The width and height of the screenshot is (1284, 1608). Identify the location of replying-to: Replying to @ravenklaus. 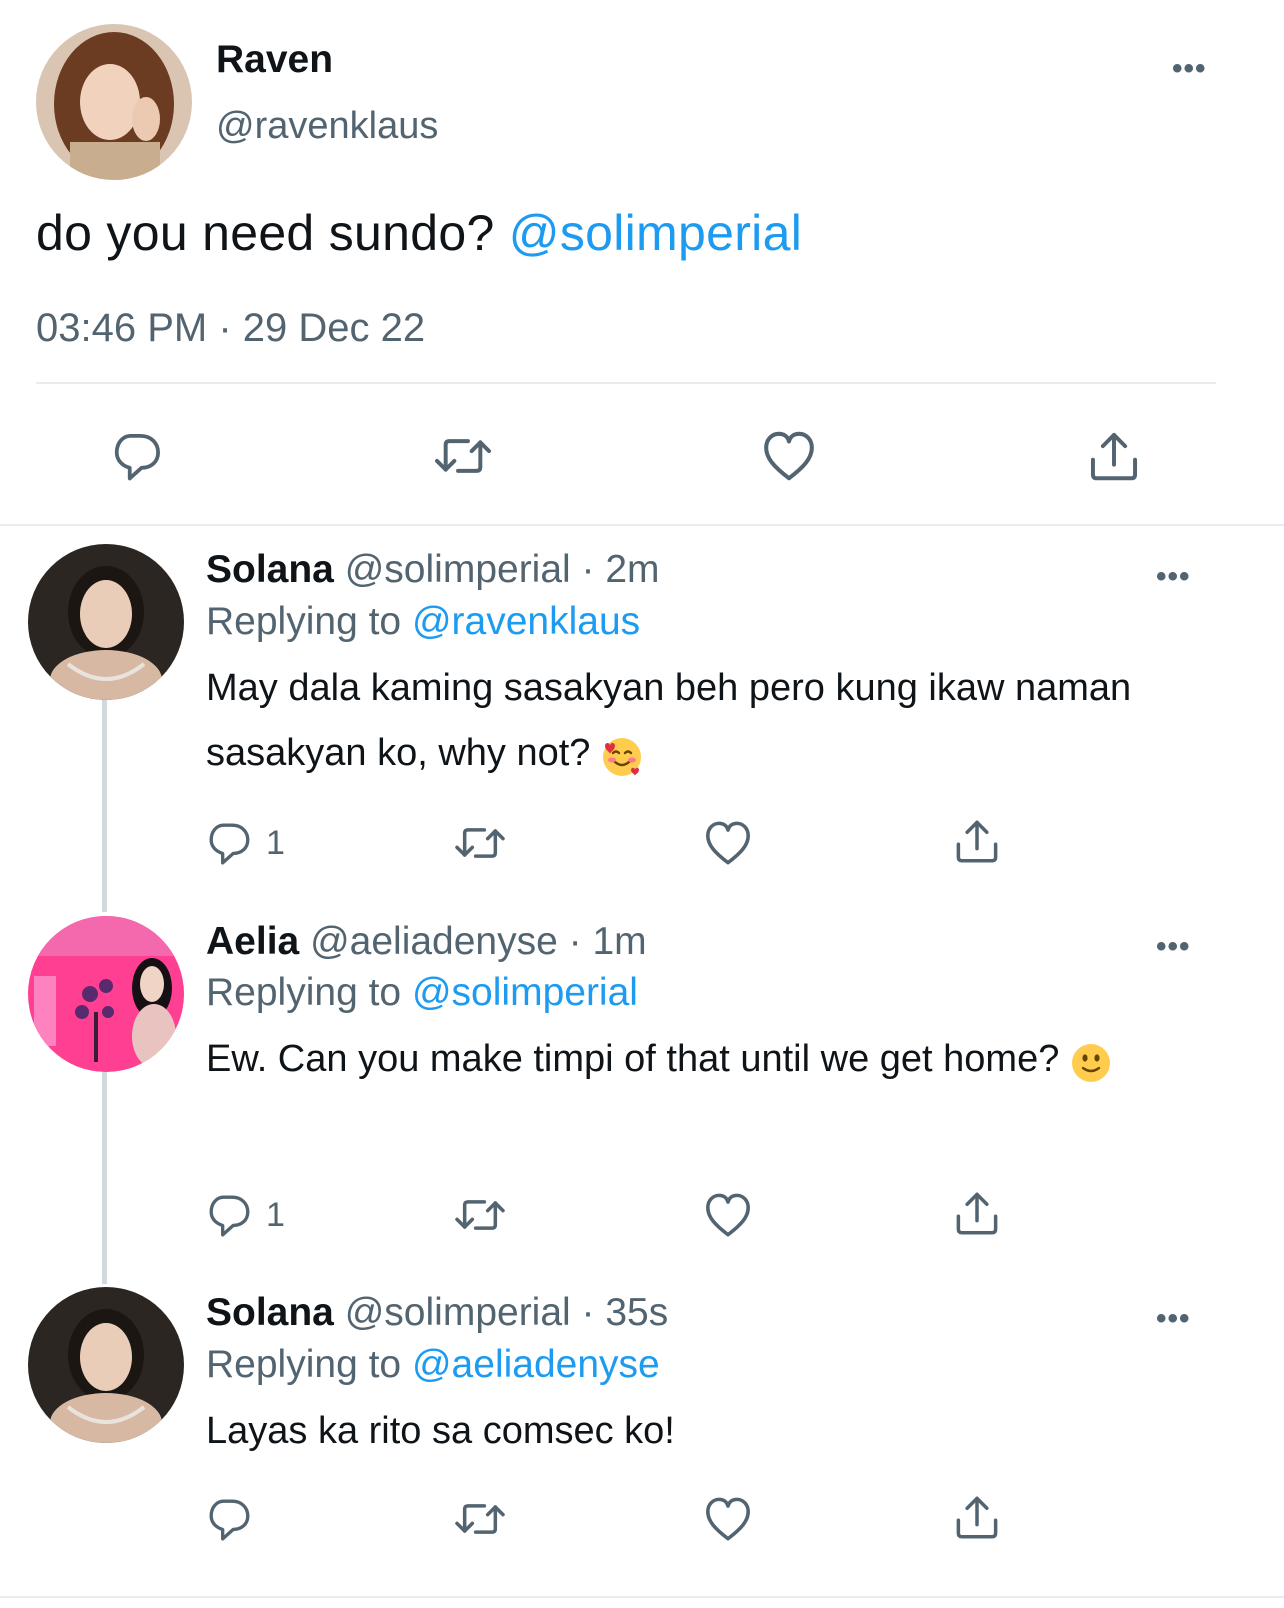
(423, 622).